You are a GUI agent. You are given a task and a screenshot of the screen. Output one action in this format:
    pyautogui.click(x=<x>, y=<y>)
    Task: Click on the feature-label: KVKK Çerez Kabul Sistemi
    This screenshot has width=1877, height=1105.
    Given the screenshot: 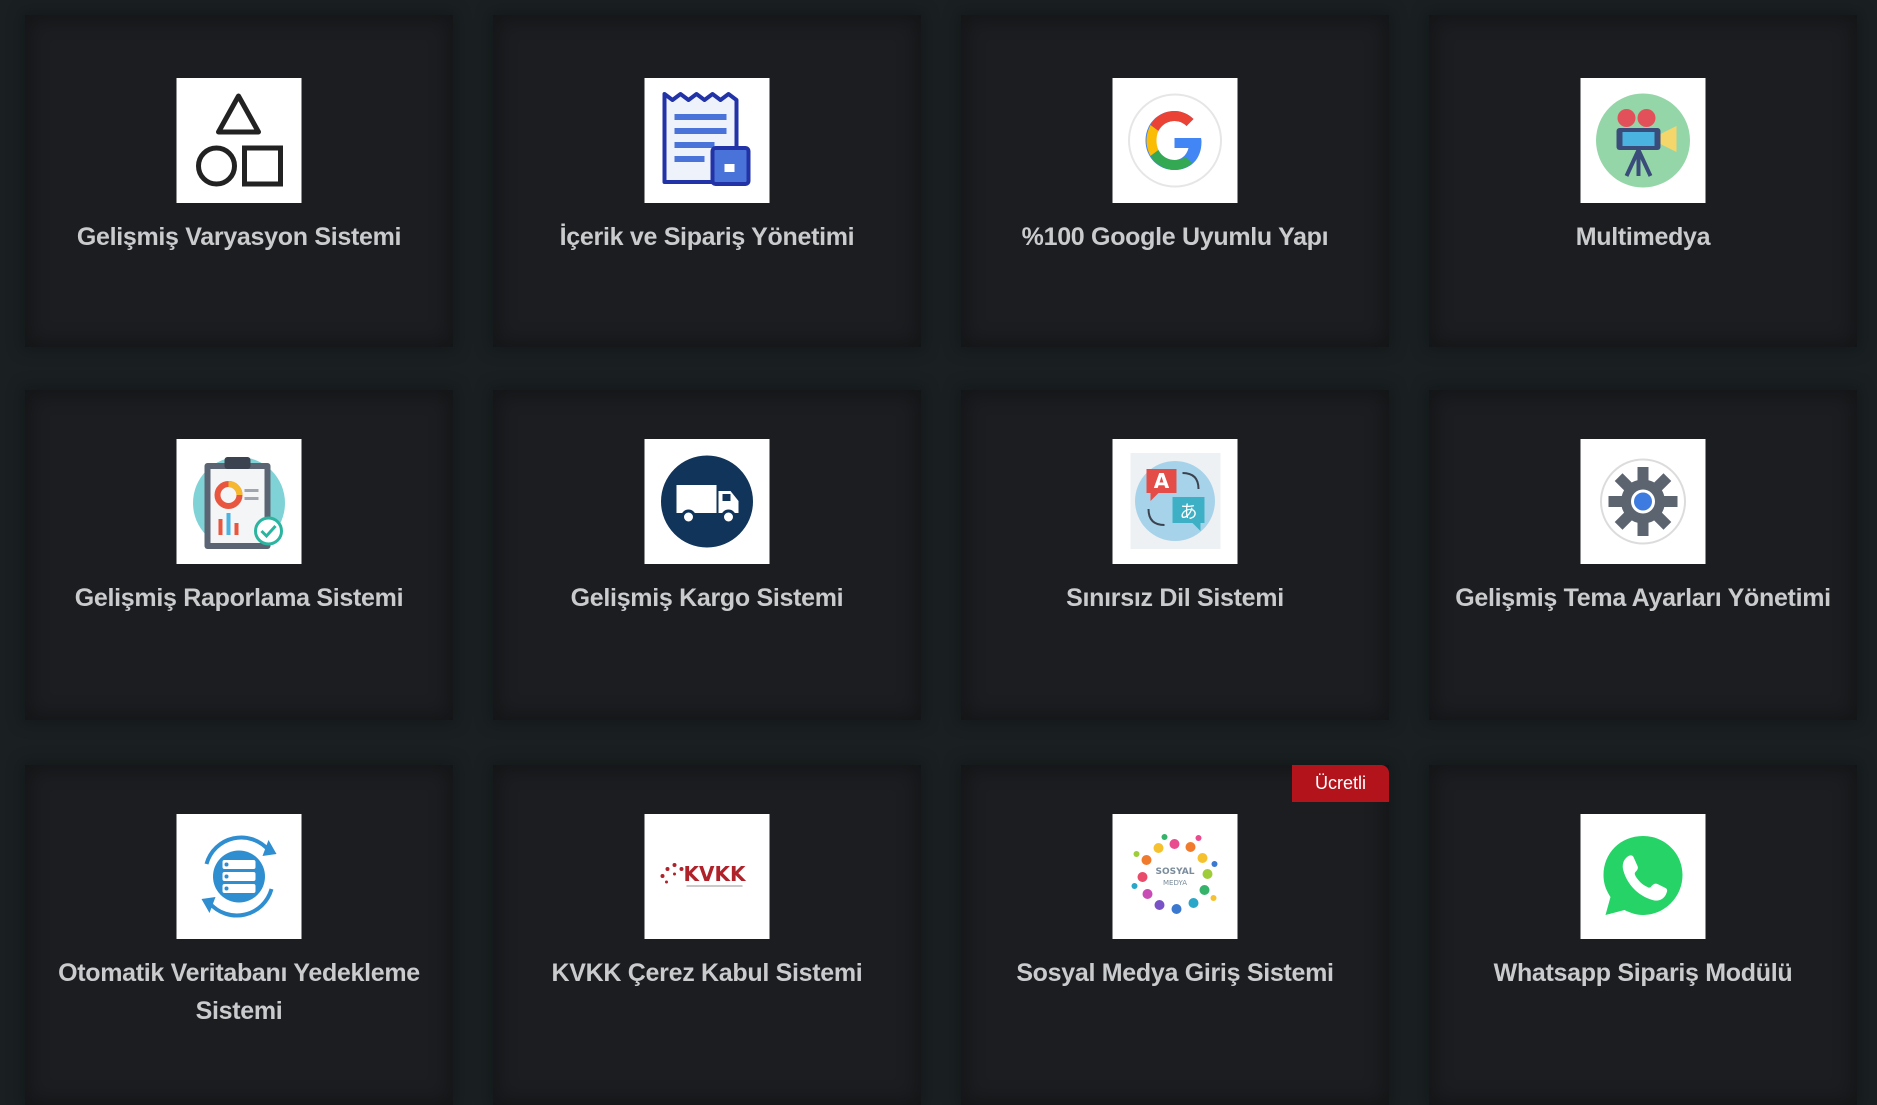 What is the action you would take?
    pyautogui.click(x=707, y=973)
    